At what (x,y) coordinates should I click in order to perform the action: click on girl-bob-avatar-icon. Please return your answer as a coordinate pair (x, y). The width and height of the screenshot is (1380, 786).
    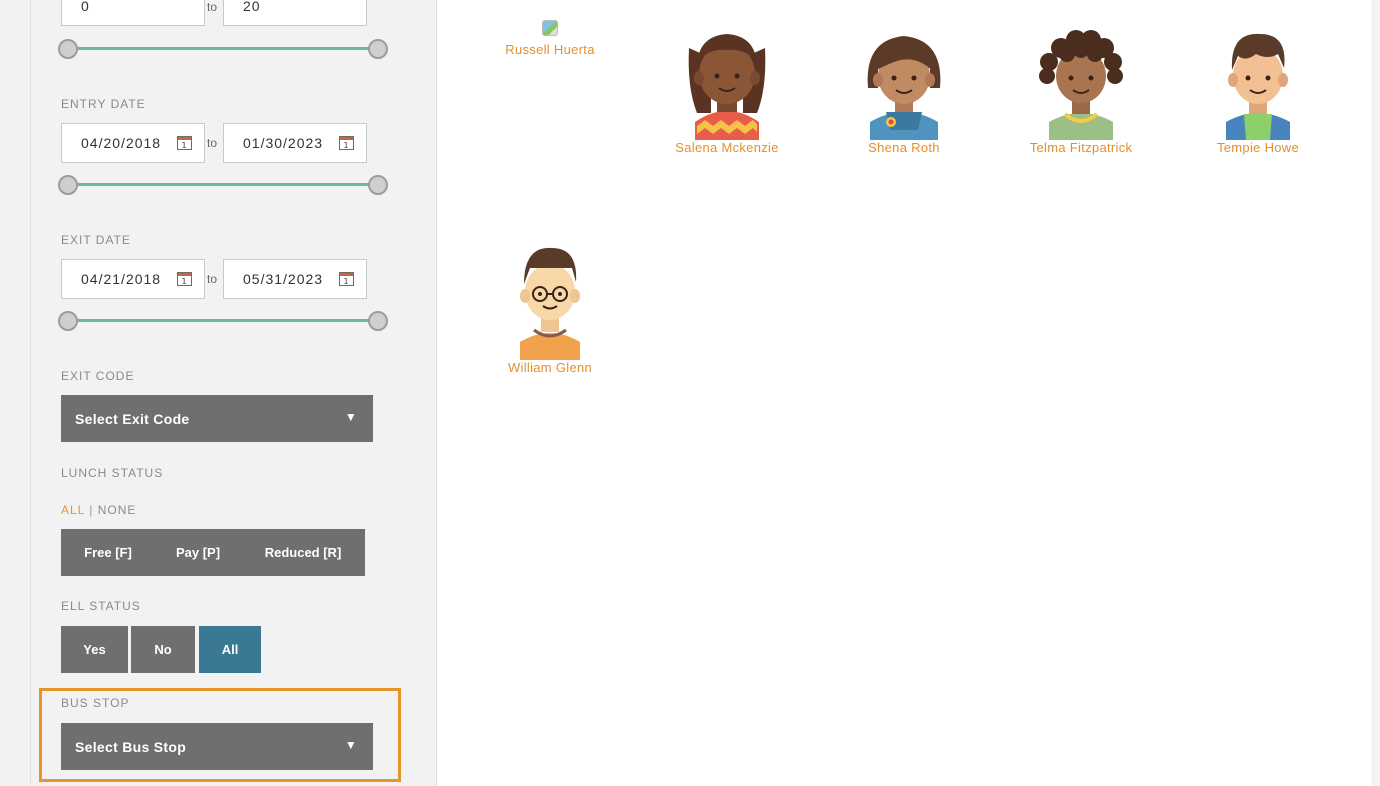
    Looking at the image, I should click on (904, 88).